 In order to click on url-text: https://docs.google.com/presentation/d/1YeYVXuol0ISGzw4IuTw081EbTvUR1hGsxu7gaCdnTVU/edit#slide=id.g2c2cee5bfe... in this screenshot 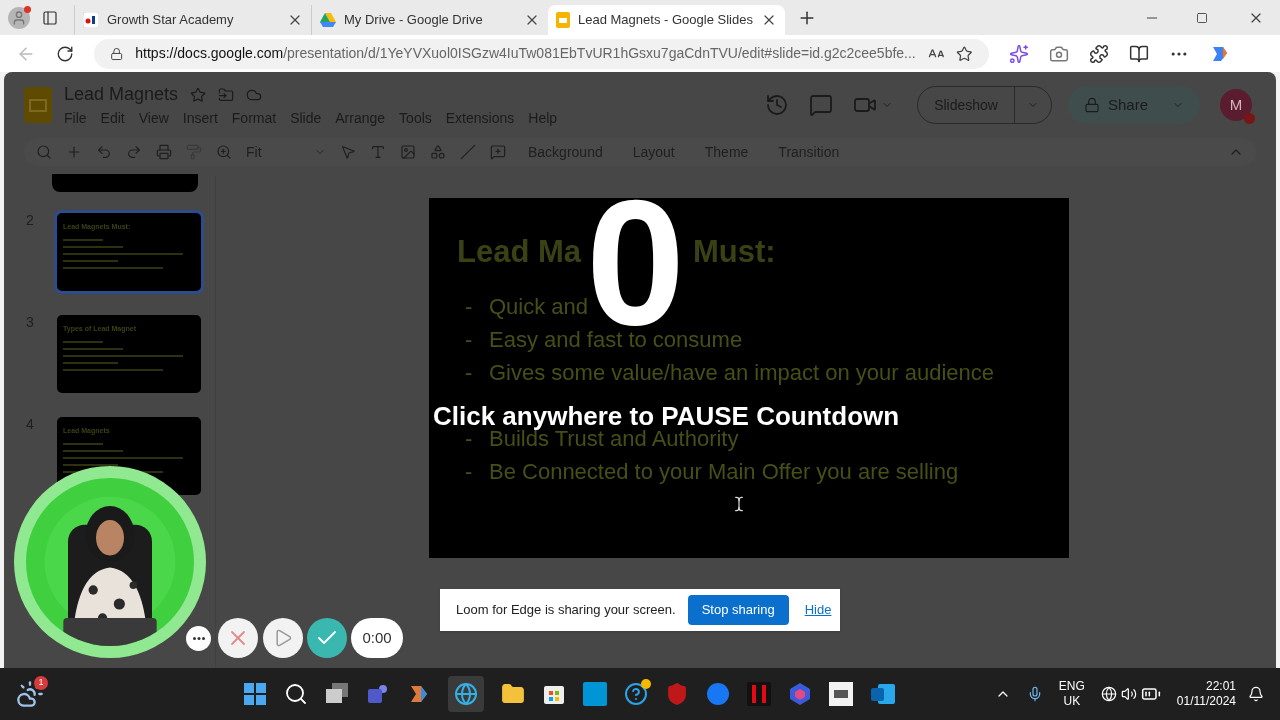, I will do `click(525, 53)`.